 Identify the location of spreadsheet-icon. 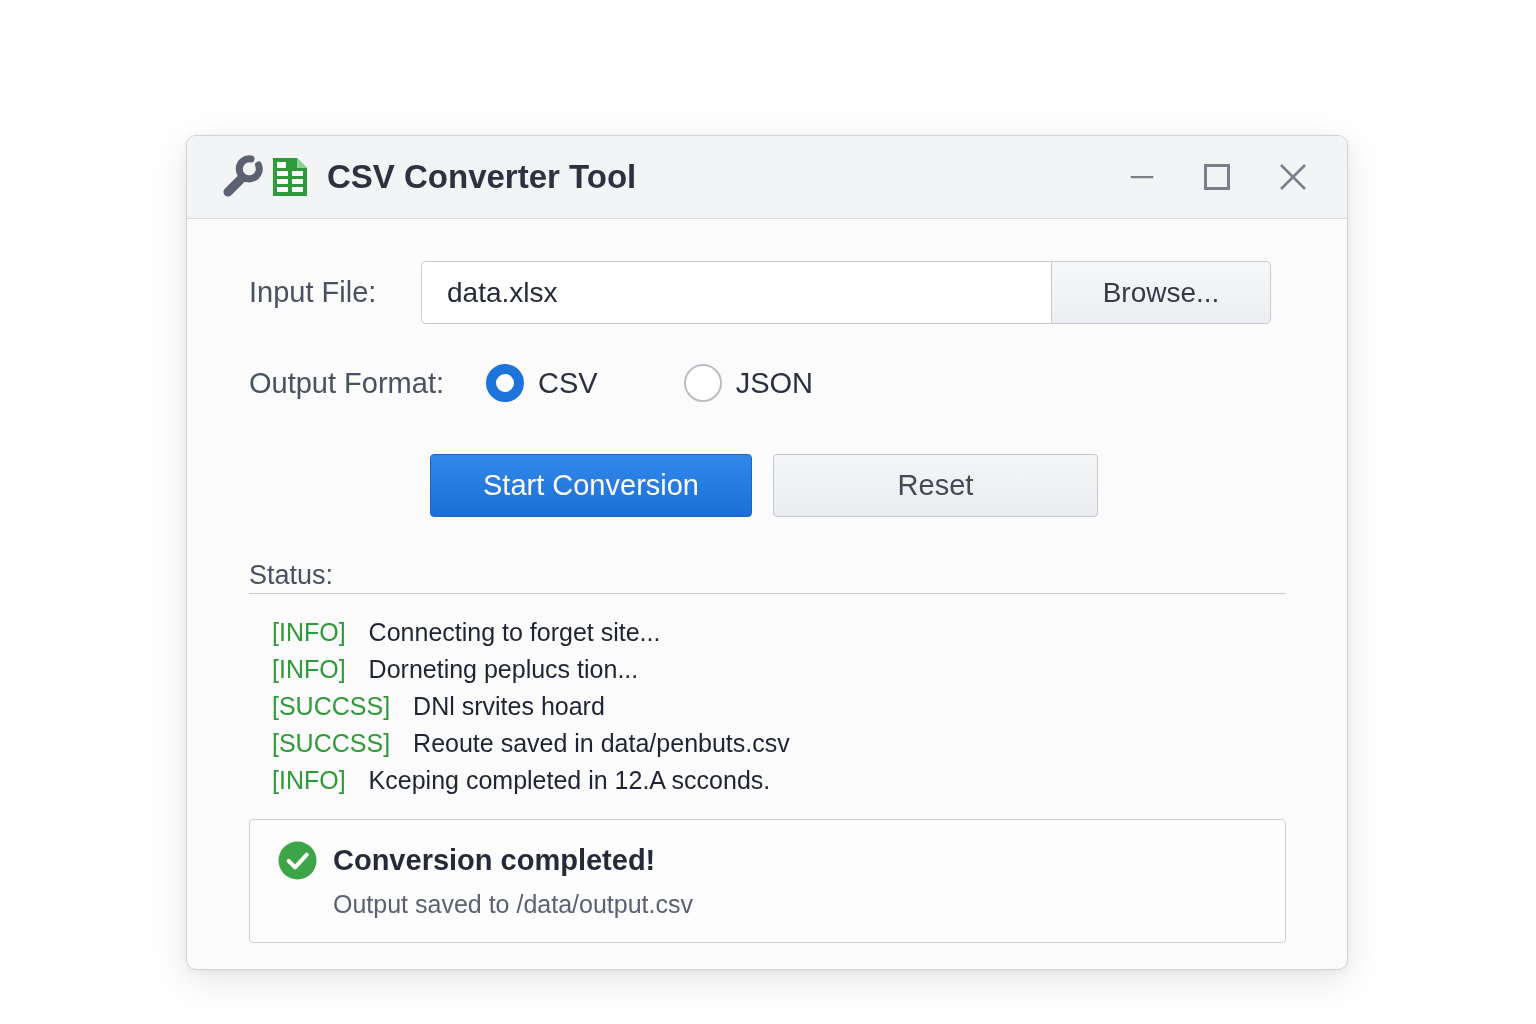
(290, 177).